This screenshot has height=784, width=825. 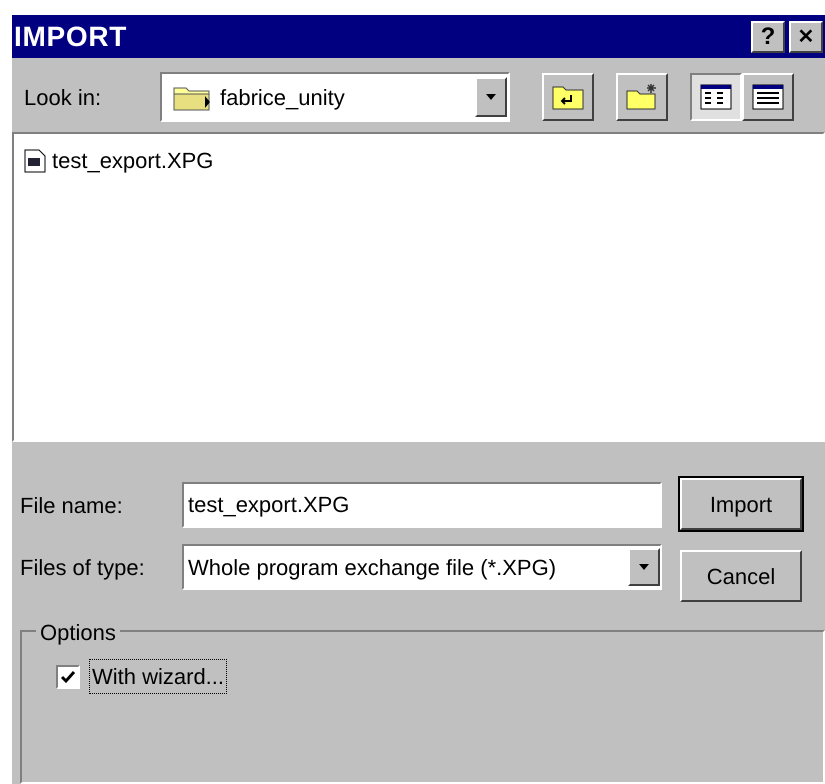 I want to click on list-view-button, so click(x=716, y=97).